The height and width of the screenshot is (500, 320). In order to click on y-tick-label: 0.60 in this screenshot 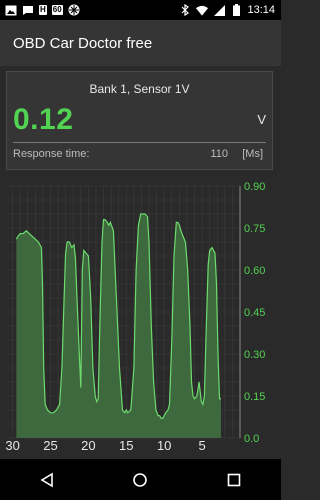, I will do `click(254, 271)`.